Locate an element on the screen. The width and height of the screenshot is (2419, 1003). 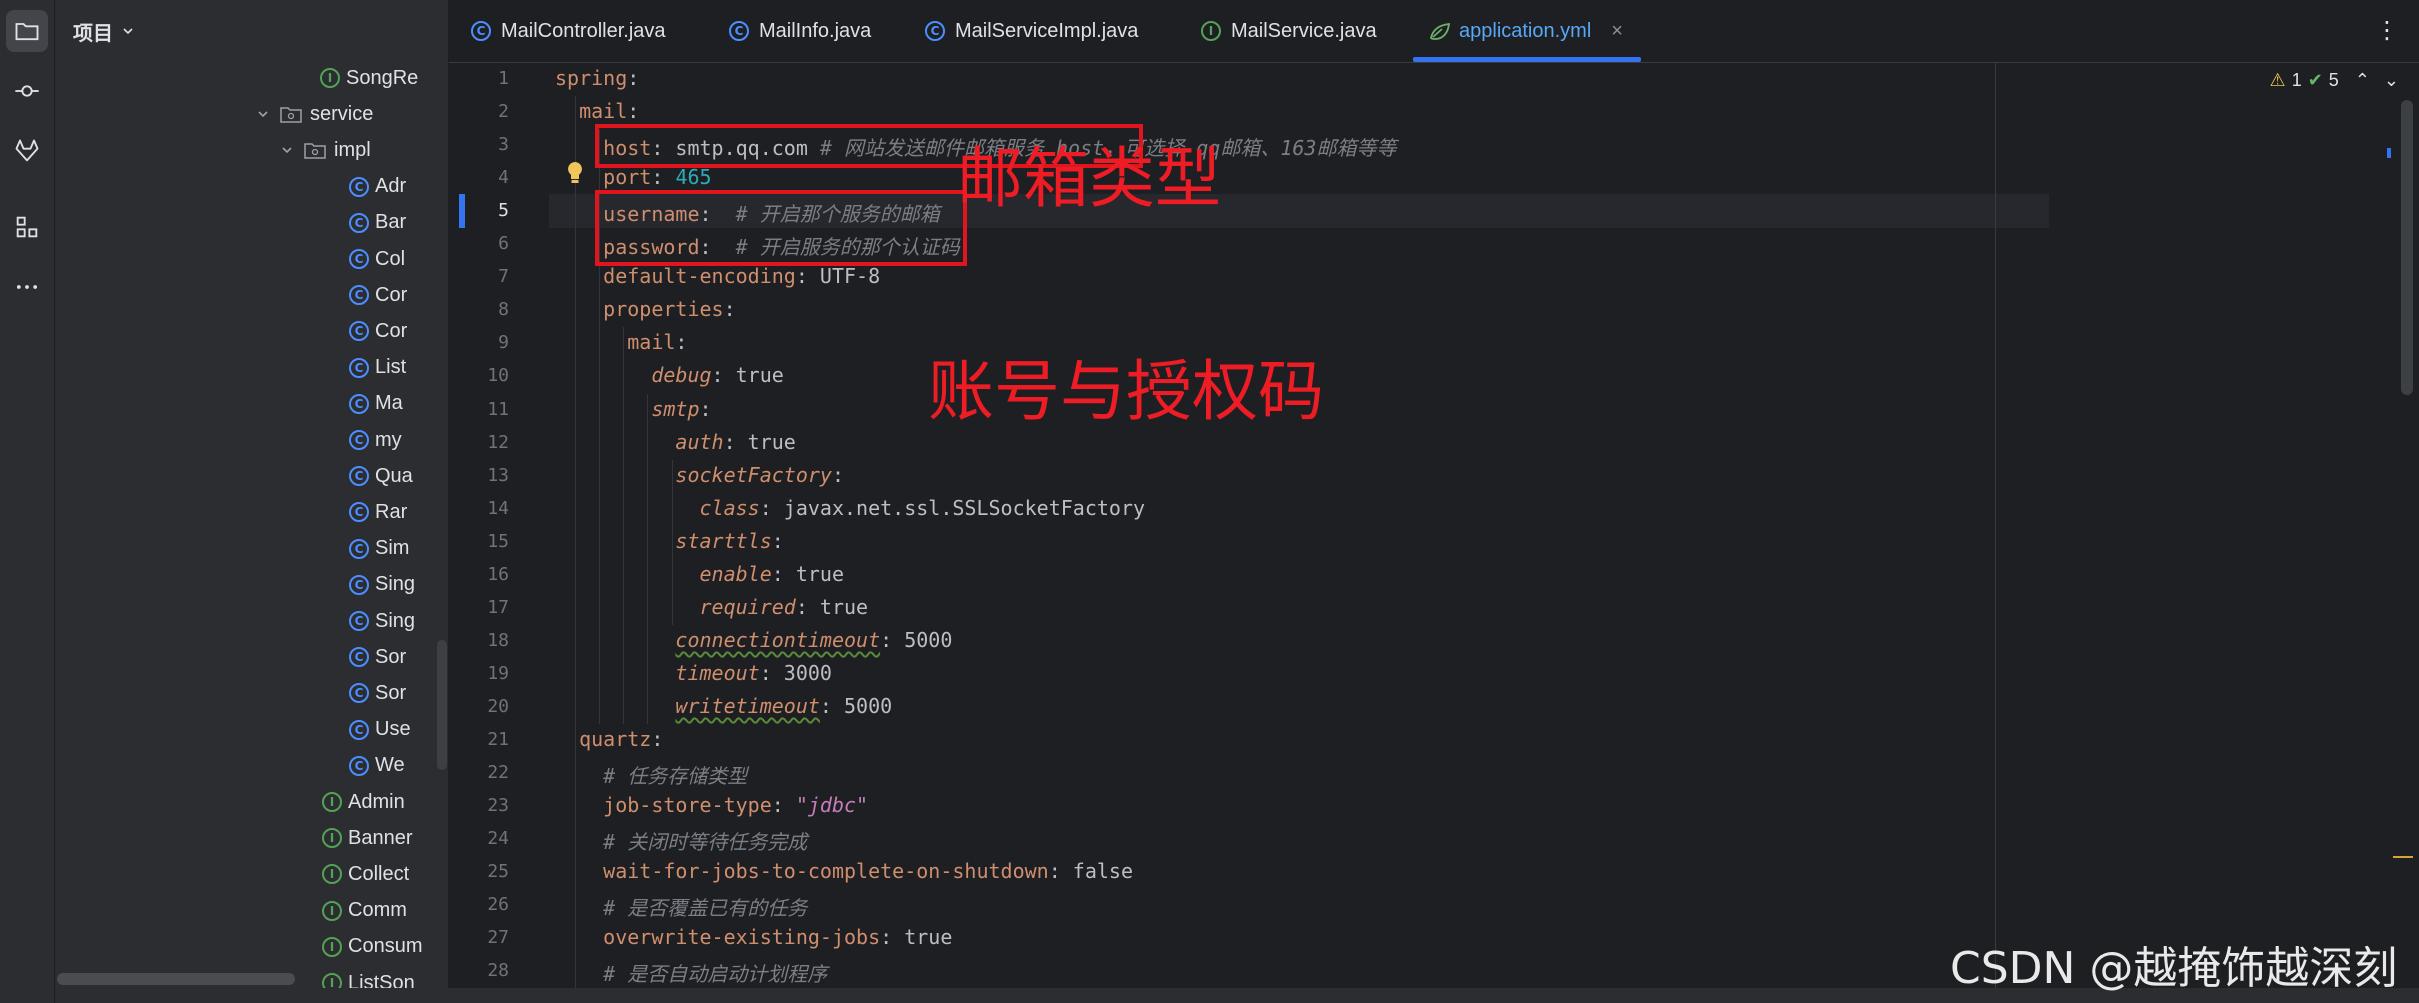
code-line: smtp: is located at coordinates (633, 409).